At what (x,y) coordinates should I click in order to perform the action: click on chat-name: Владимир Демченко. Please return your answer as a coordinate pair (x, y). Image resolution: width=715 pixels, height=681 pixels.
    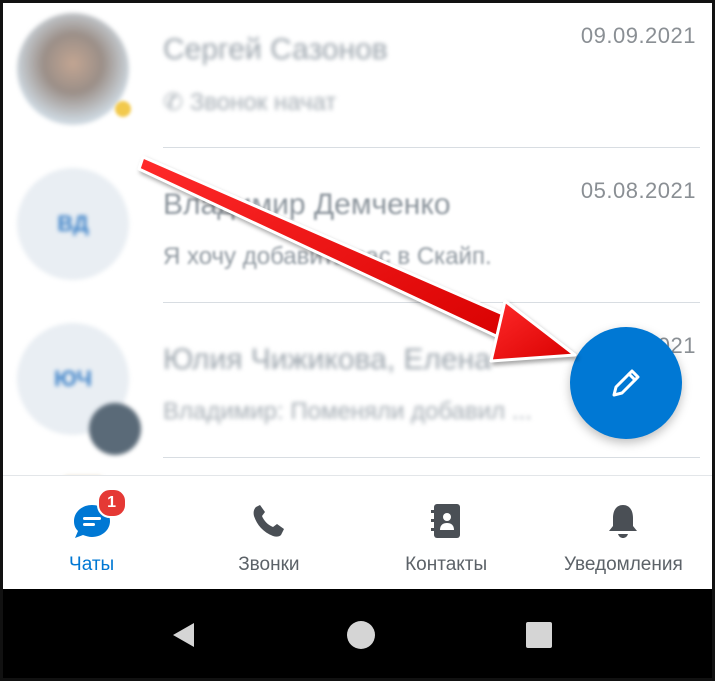
    Looking at the image, I should click on (307, 204).